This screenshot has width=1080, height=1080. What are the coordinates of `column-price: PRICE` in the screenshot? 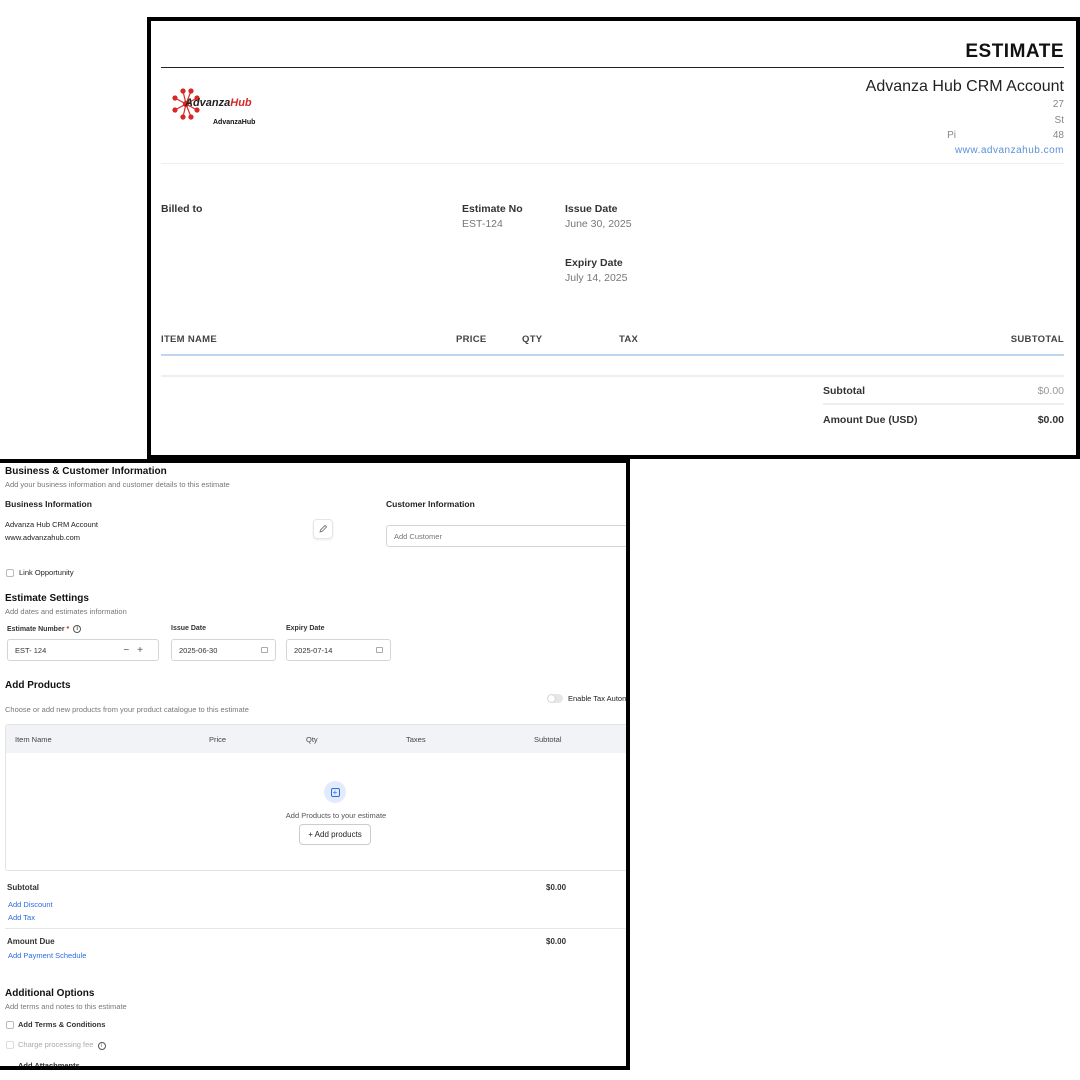 It's located at (471, 339).